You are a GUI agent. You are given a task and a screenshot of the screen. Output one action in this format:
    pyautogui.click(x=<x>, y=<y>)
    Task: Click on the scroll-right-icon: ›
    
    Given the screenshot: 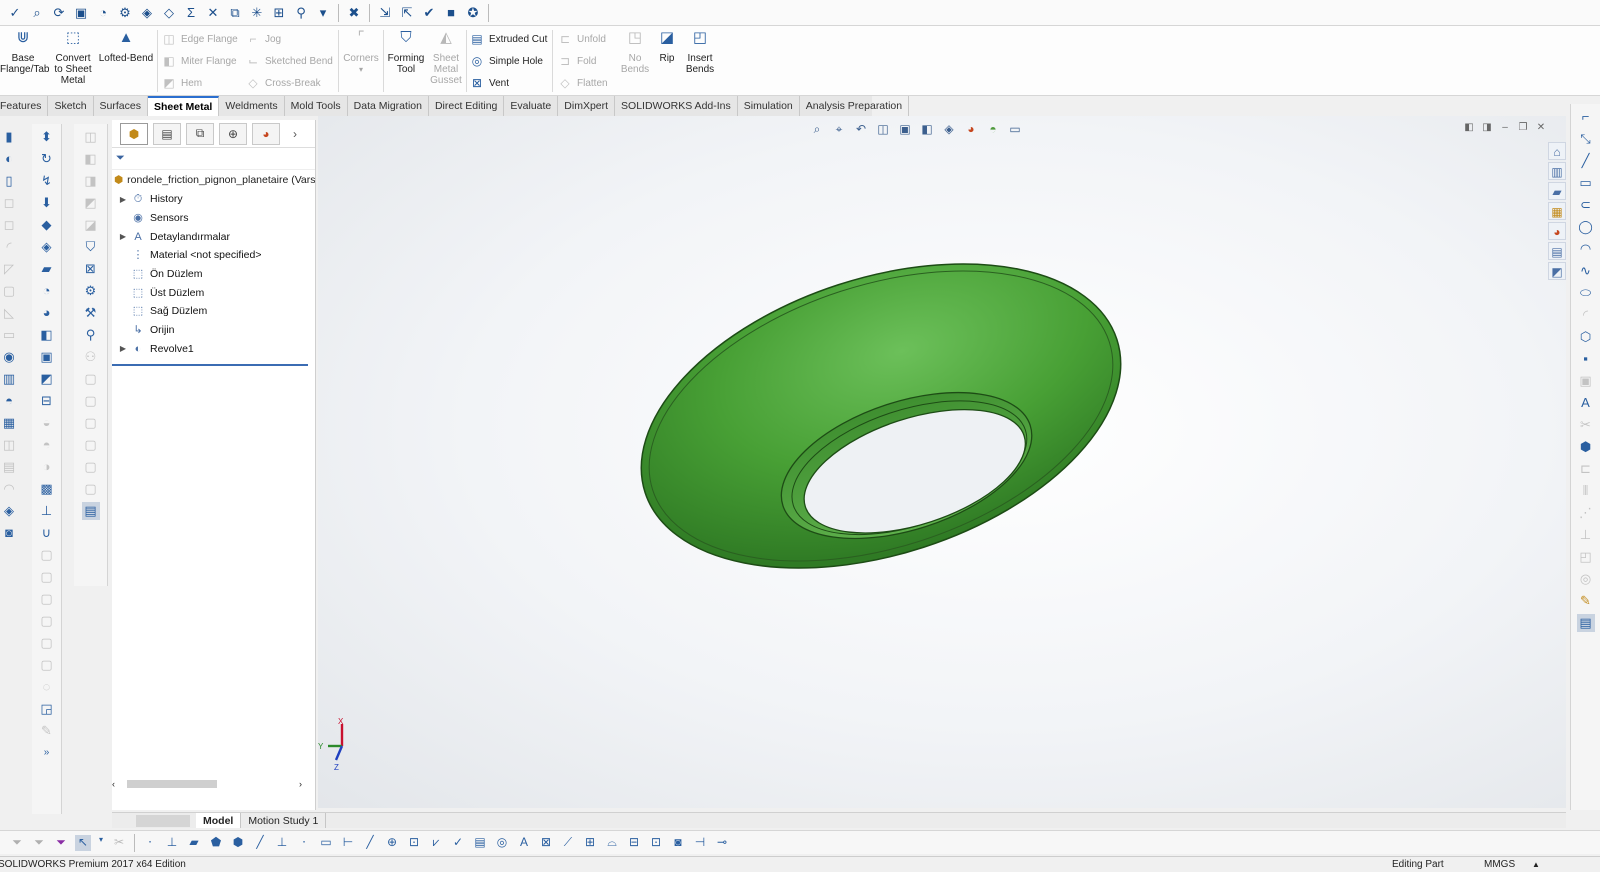 What is the action you would take?
    pyautogui.click(x=300, y=784)
    